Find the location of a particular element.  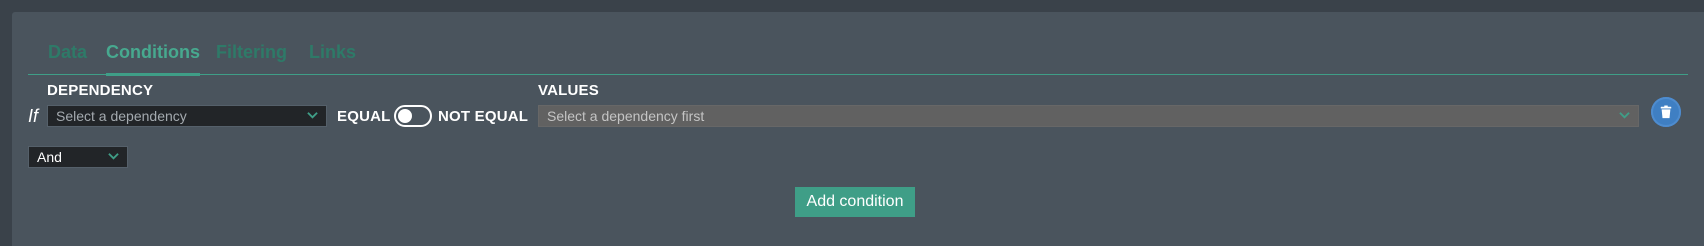

values-select: Select a dependency first is located at coordinates (1088, 116).